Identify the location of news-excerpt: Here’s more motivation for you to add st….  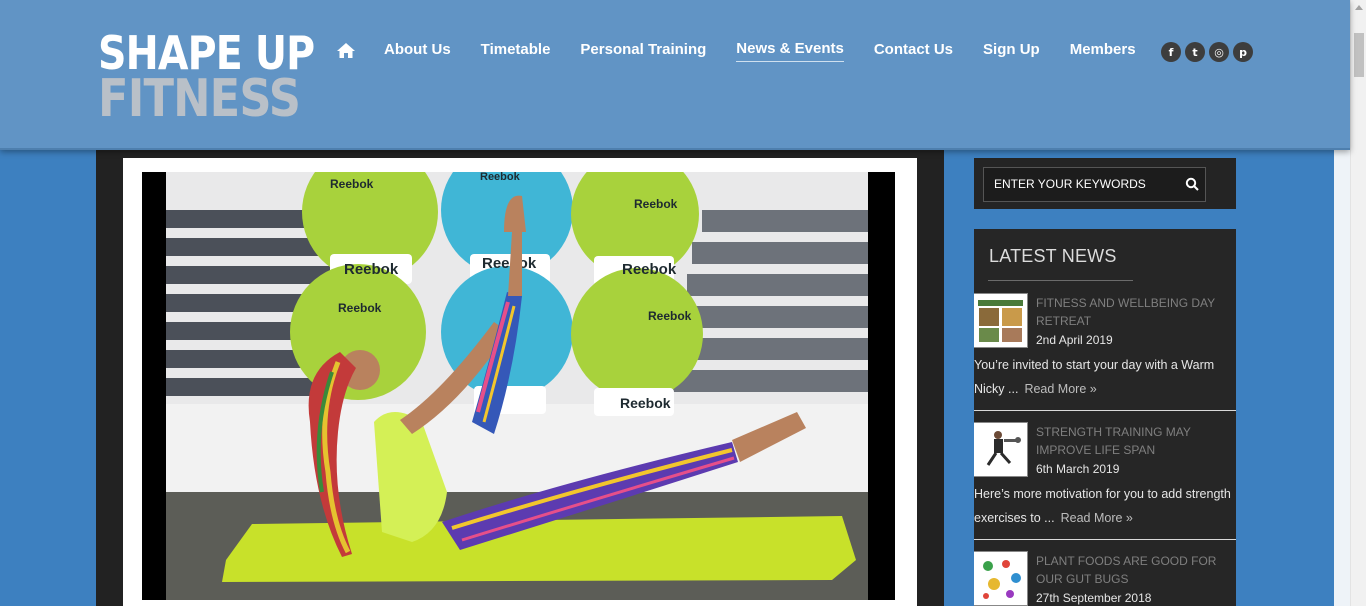
(1105, 506).